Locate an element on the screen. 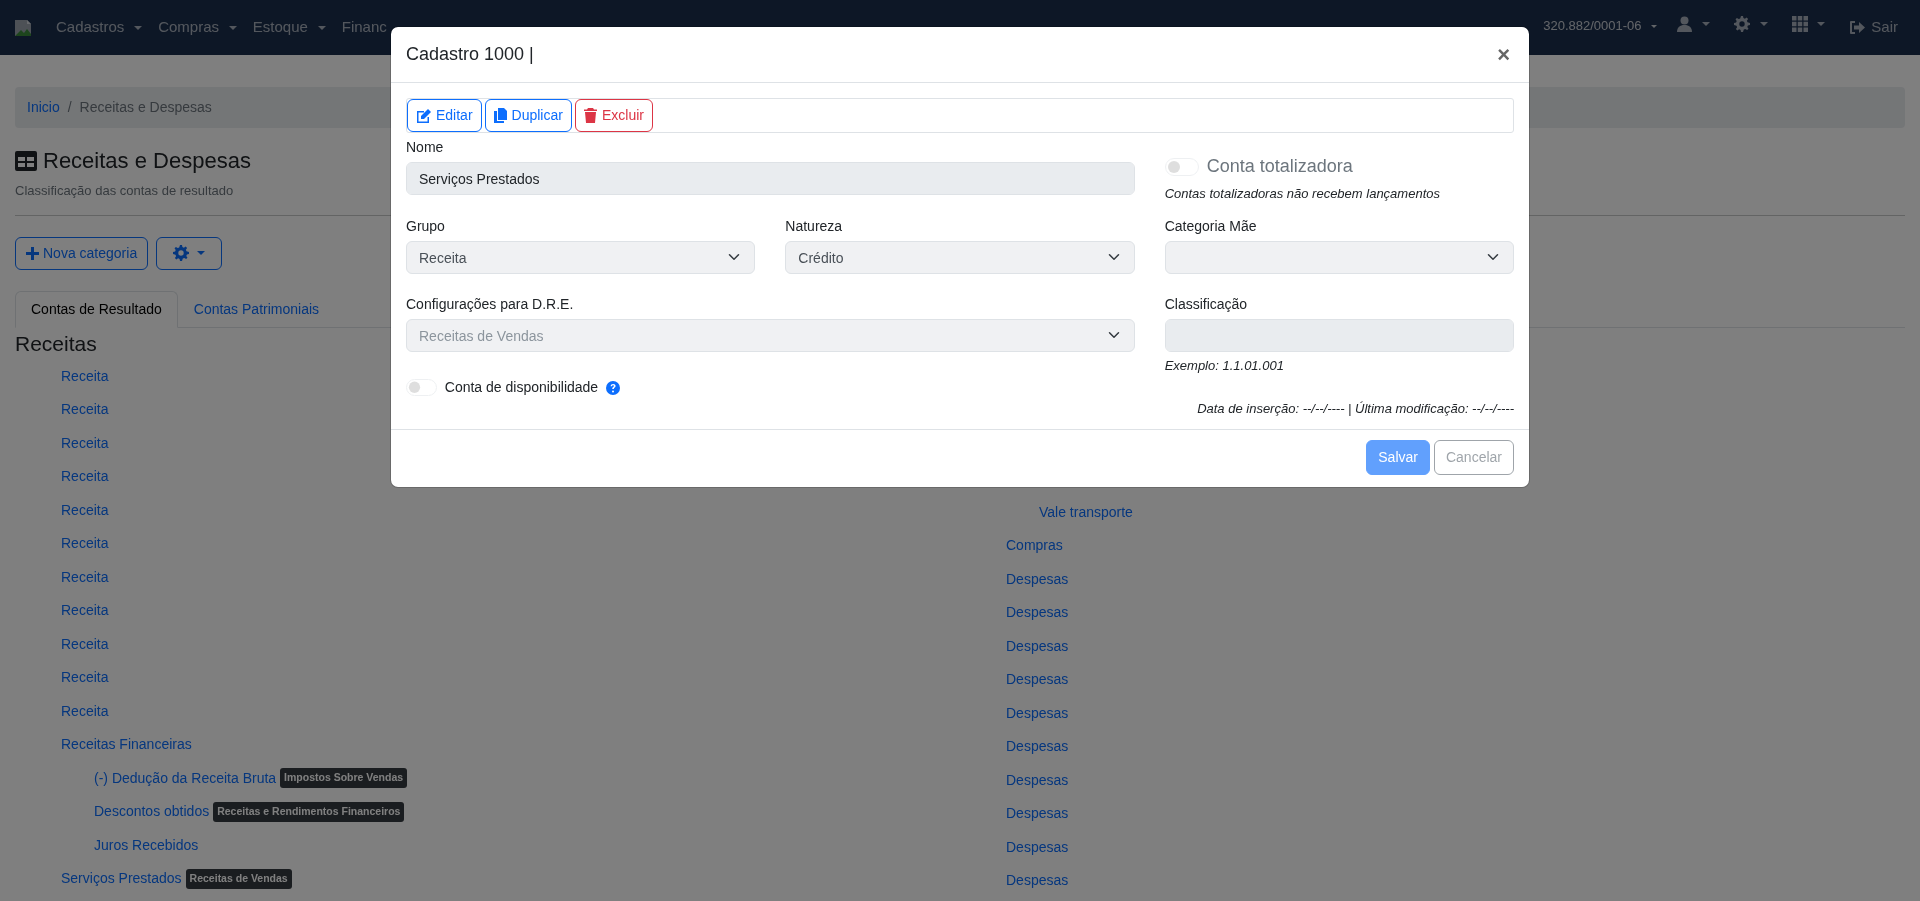 Image resolution: width=1920 pixels, height=901 pixels. page-title: Receitas e Despesas is located at coordinates (147, 161).